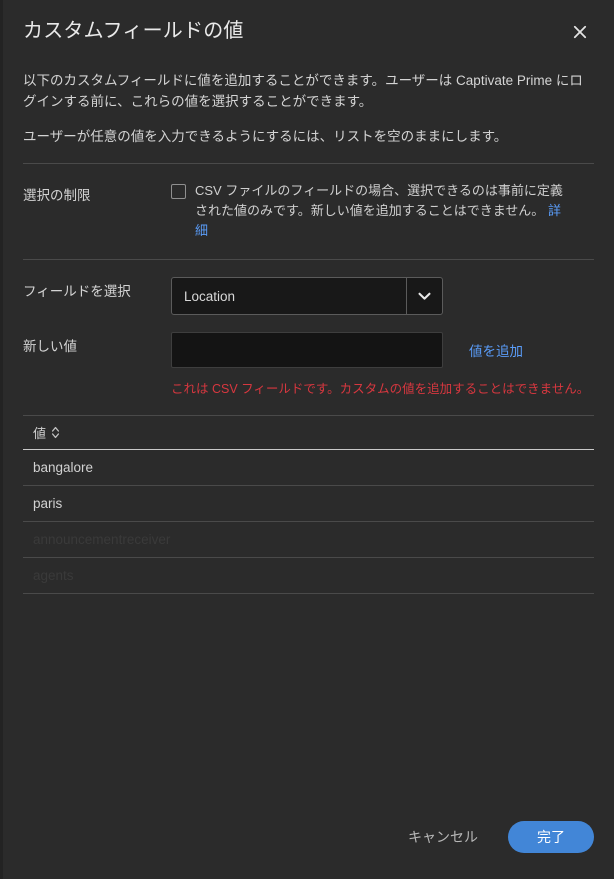 Image resolution: width=614 pixels, height=879 pixels. I want to click on close-icon, so click(580, 32).